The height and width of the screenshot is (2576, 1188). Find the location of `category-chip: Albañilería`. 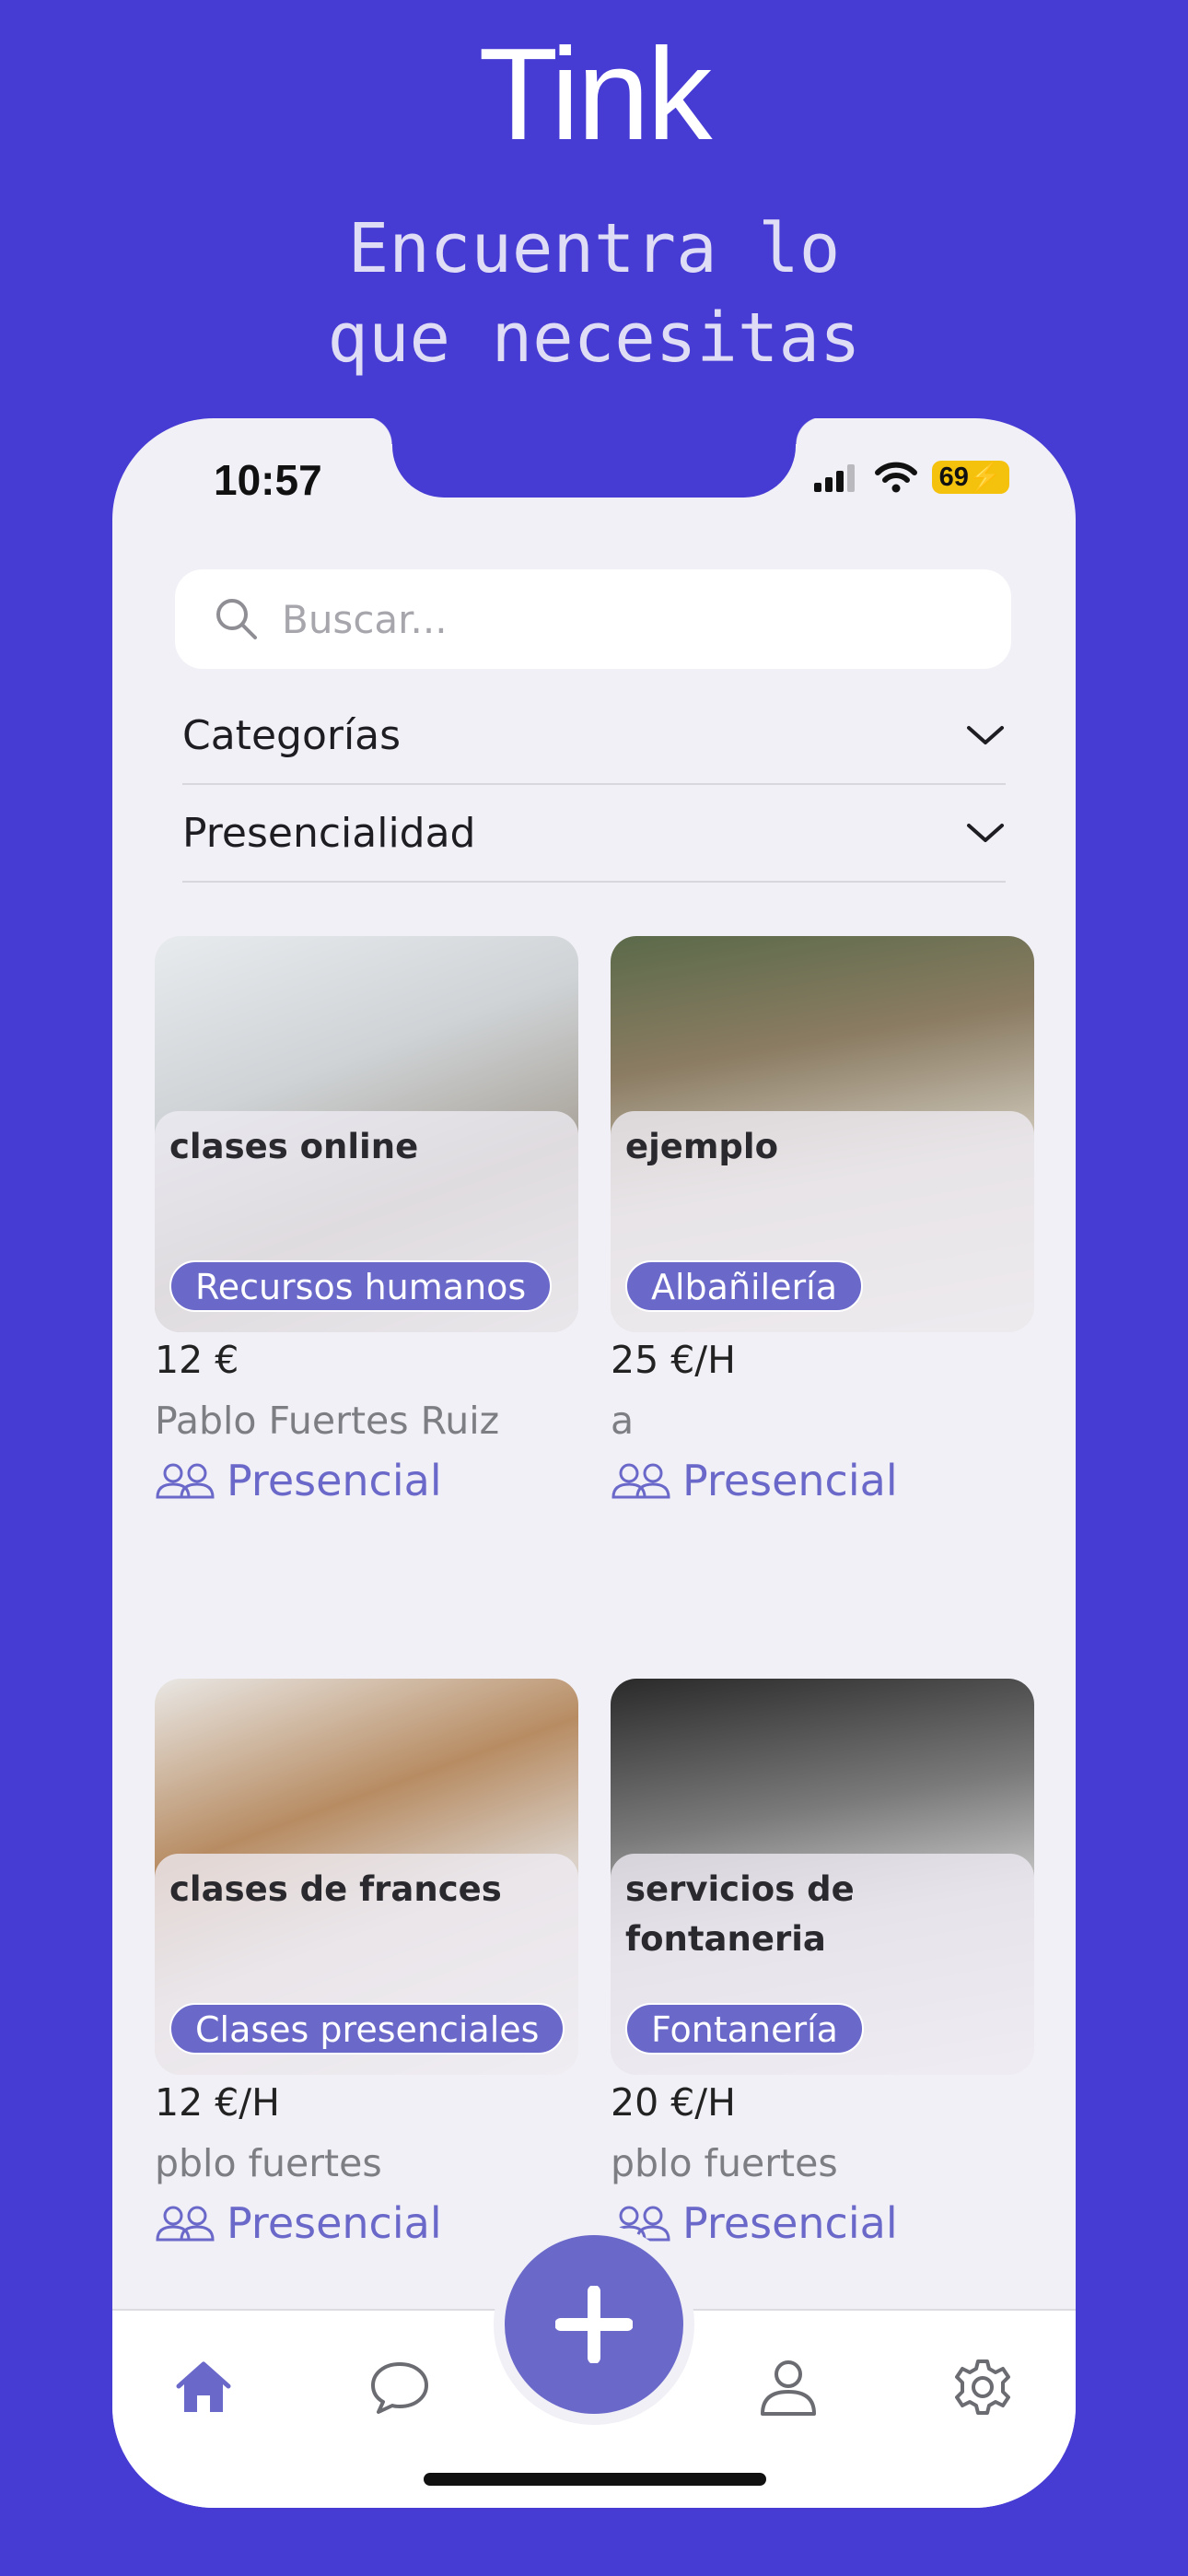

category-chip: Albañilería is located at coordinates (744, 1286).